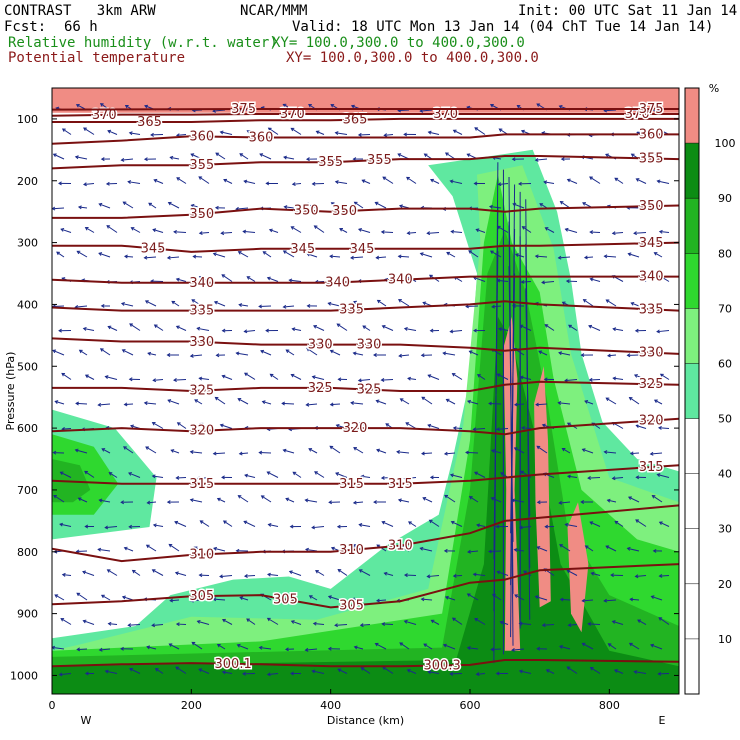 The width and height of the screenshot is (740, 740). What do you see at coordinates (27, 428) in the screenshot?
I see `y-tick-label: 600` at bounding box center [27, 428].